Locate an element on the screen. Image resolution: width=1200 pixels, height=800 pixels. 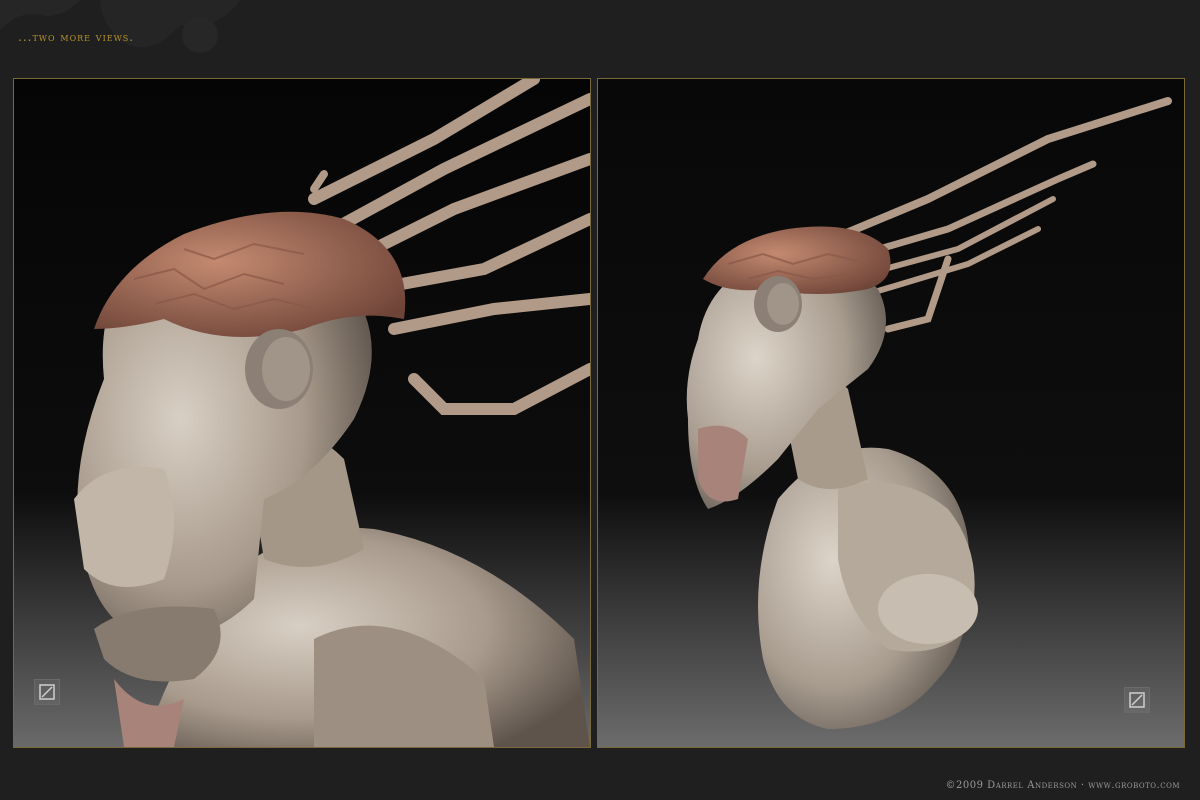
copyright-credit: ©2009 Darrel Anderson · www.groboto.com is located at coordinates (1062, 785).